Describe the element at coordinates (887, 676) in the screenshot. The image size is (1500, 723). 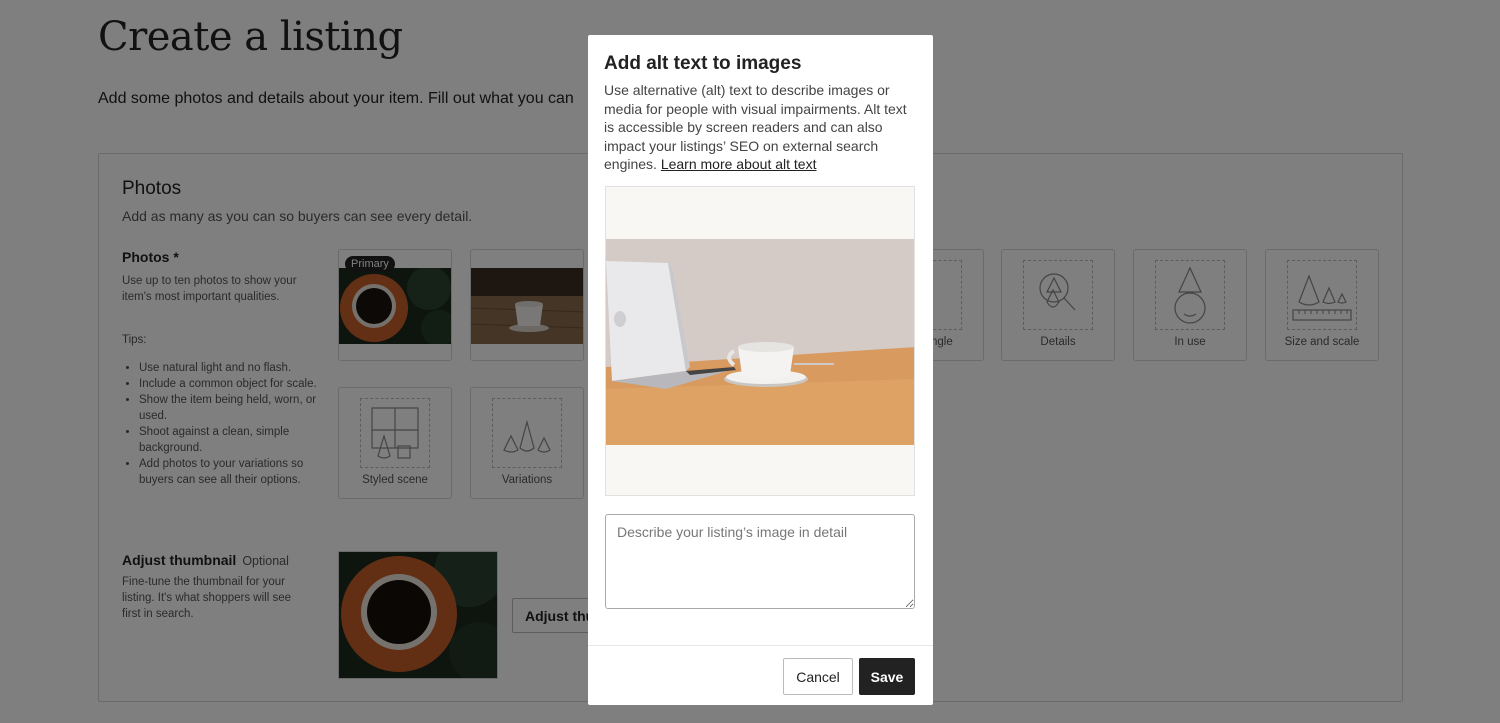
I see `save-button: Save` at that location.